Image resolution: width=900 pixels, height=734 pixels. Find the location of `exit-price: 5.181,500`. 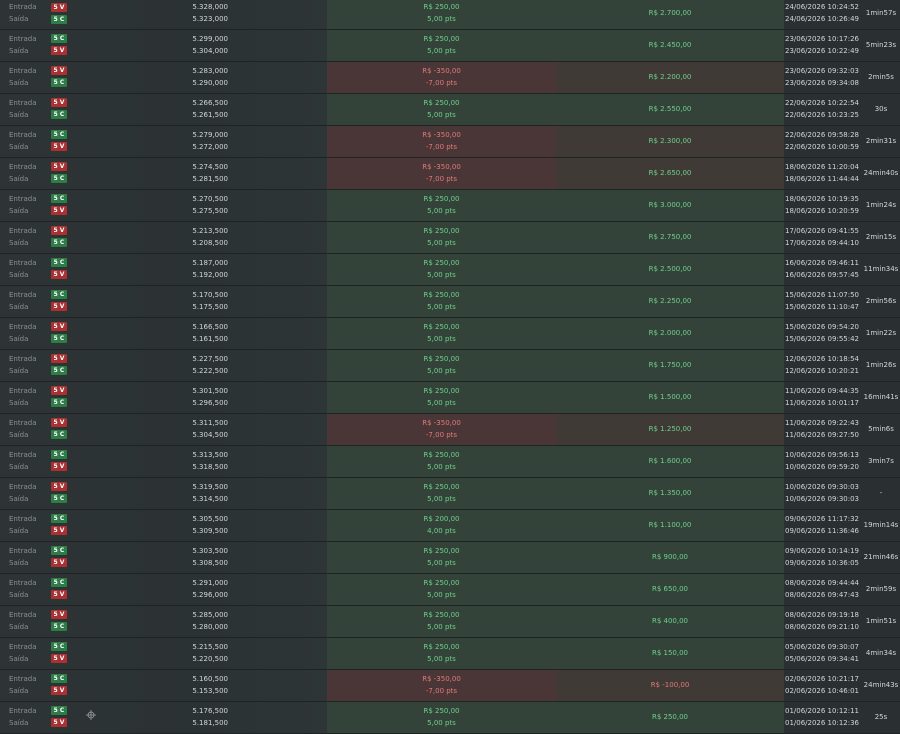

exit-price: 5.181,500 is located at coordinates (210, 723).